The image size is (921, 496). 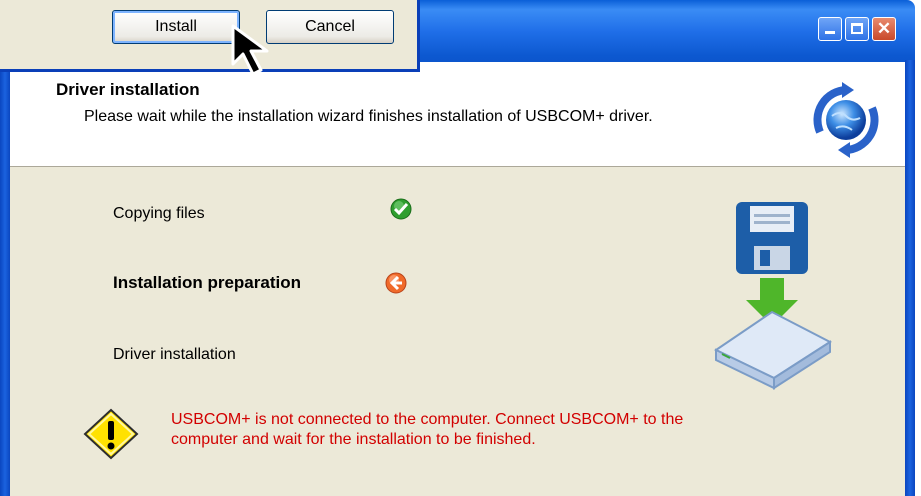 What do you see at coordinates (207, 282) in the screenshot?
I see `step-installation-preparation: Installation preparation` at bounding box center [207, 282].